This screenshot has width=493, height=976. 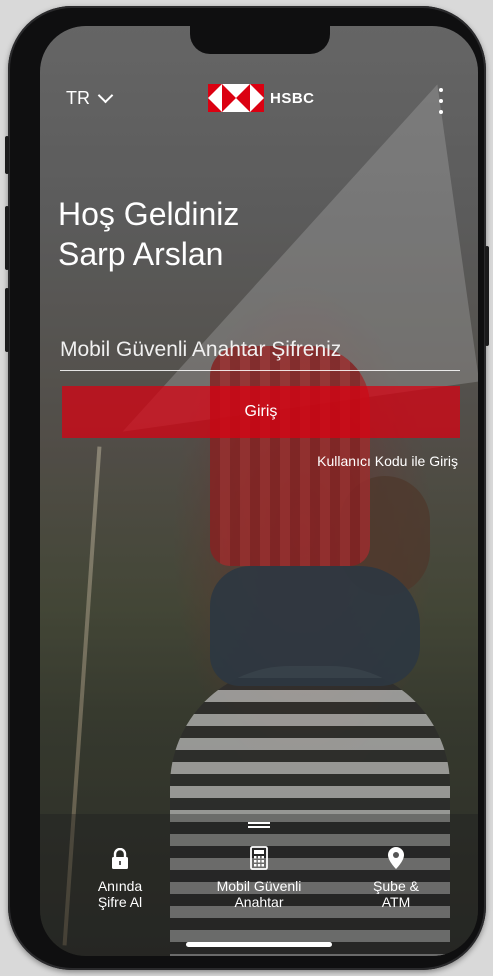 I want to click on nav-label-line1: Şube &, so click(x=396, y=886).